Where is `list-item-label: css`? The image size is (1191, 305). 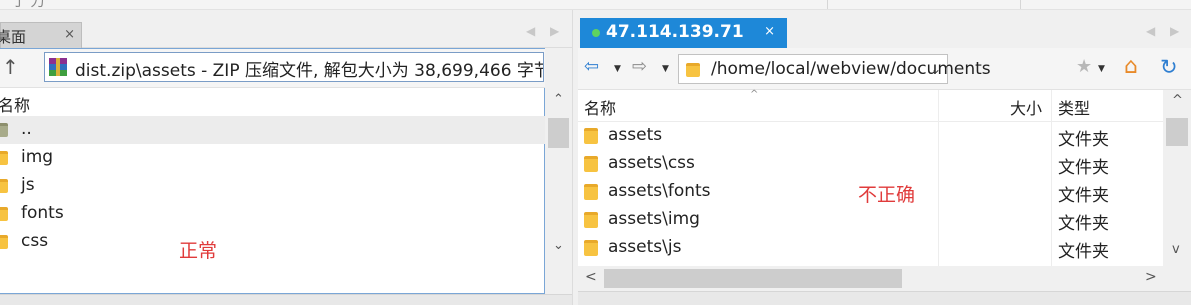 list-item-label: css is located at coordinates (35, 241).